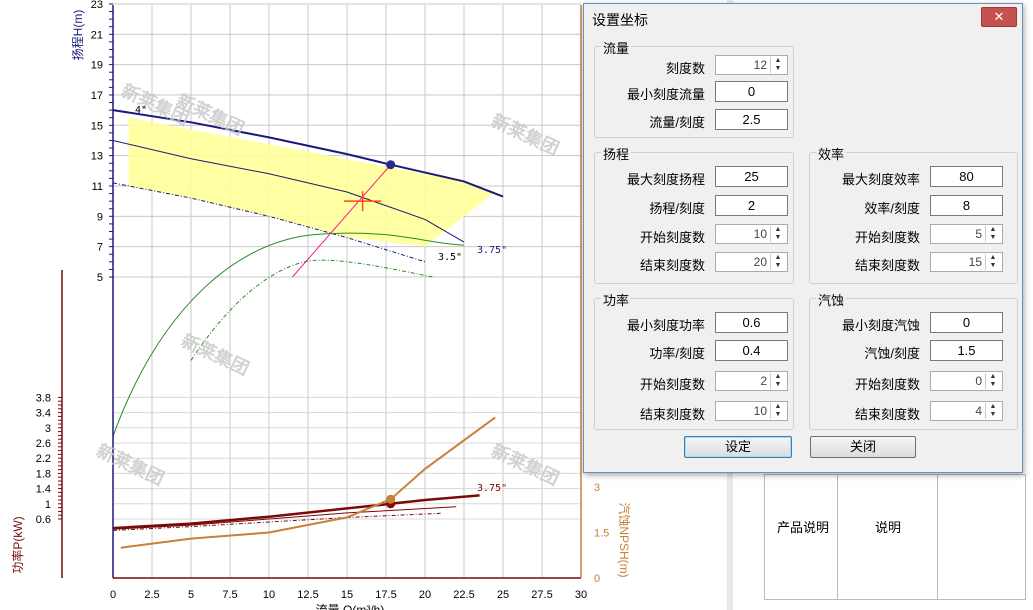 Image resolution: width=1033 pixels, height=610 pixels. What do you see at coordinates (97, 126) in the screenshot?
I see `head-tick-label: 15` at bounding box center [97, 126].